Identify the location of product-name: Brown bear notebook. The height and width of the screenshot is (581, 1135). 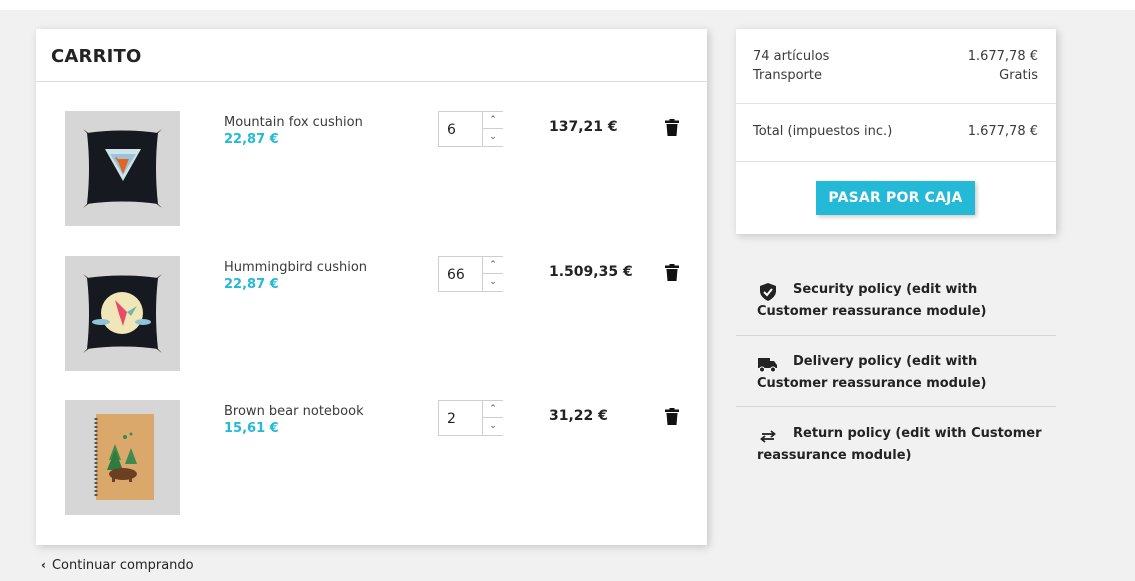
(294, 411).